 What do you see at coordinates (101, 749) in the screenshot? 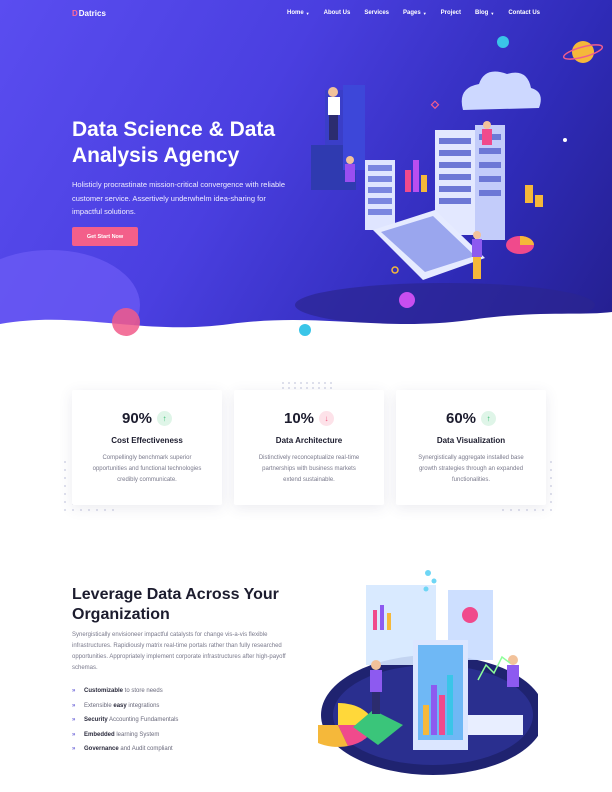
I see `feature-list-bold: Governance` at bounding box center [101, 749].